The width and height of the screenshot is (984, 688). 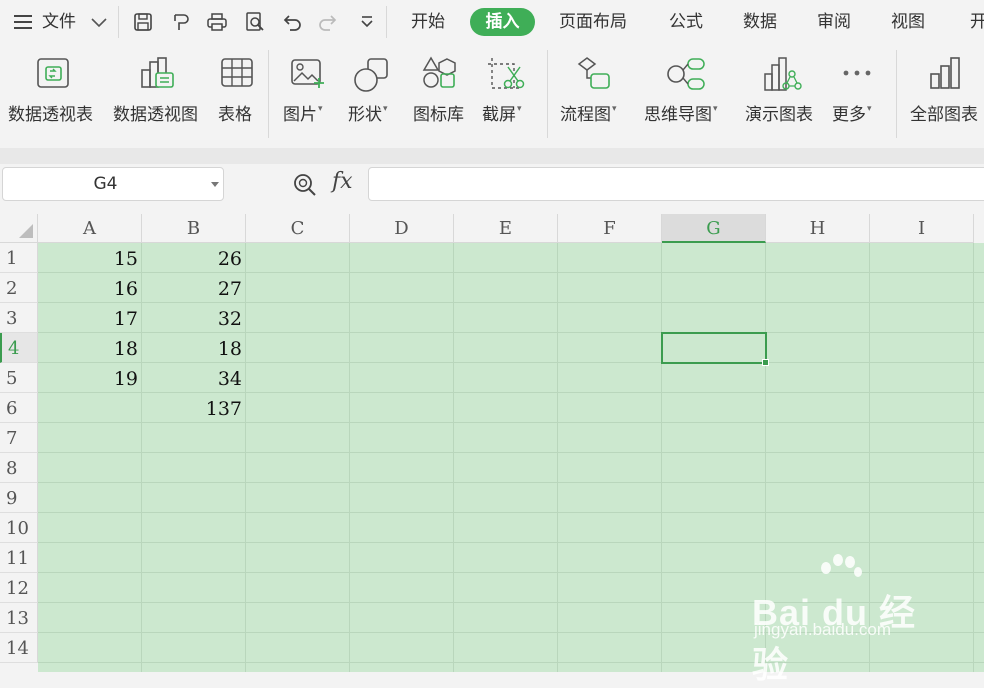 What do you see at coordinates (19, 258) in the screenshot?
I see `row-header-1: 1` at bounding box center [19, 258].